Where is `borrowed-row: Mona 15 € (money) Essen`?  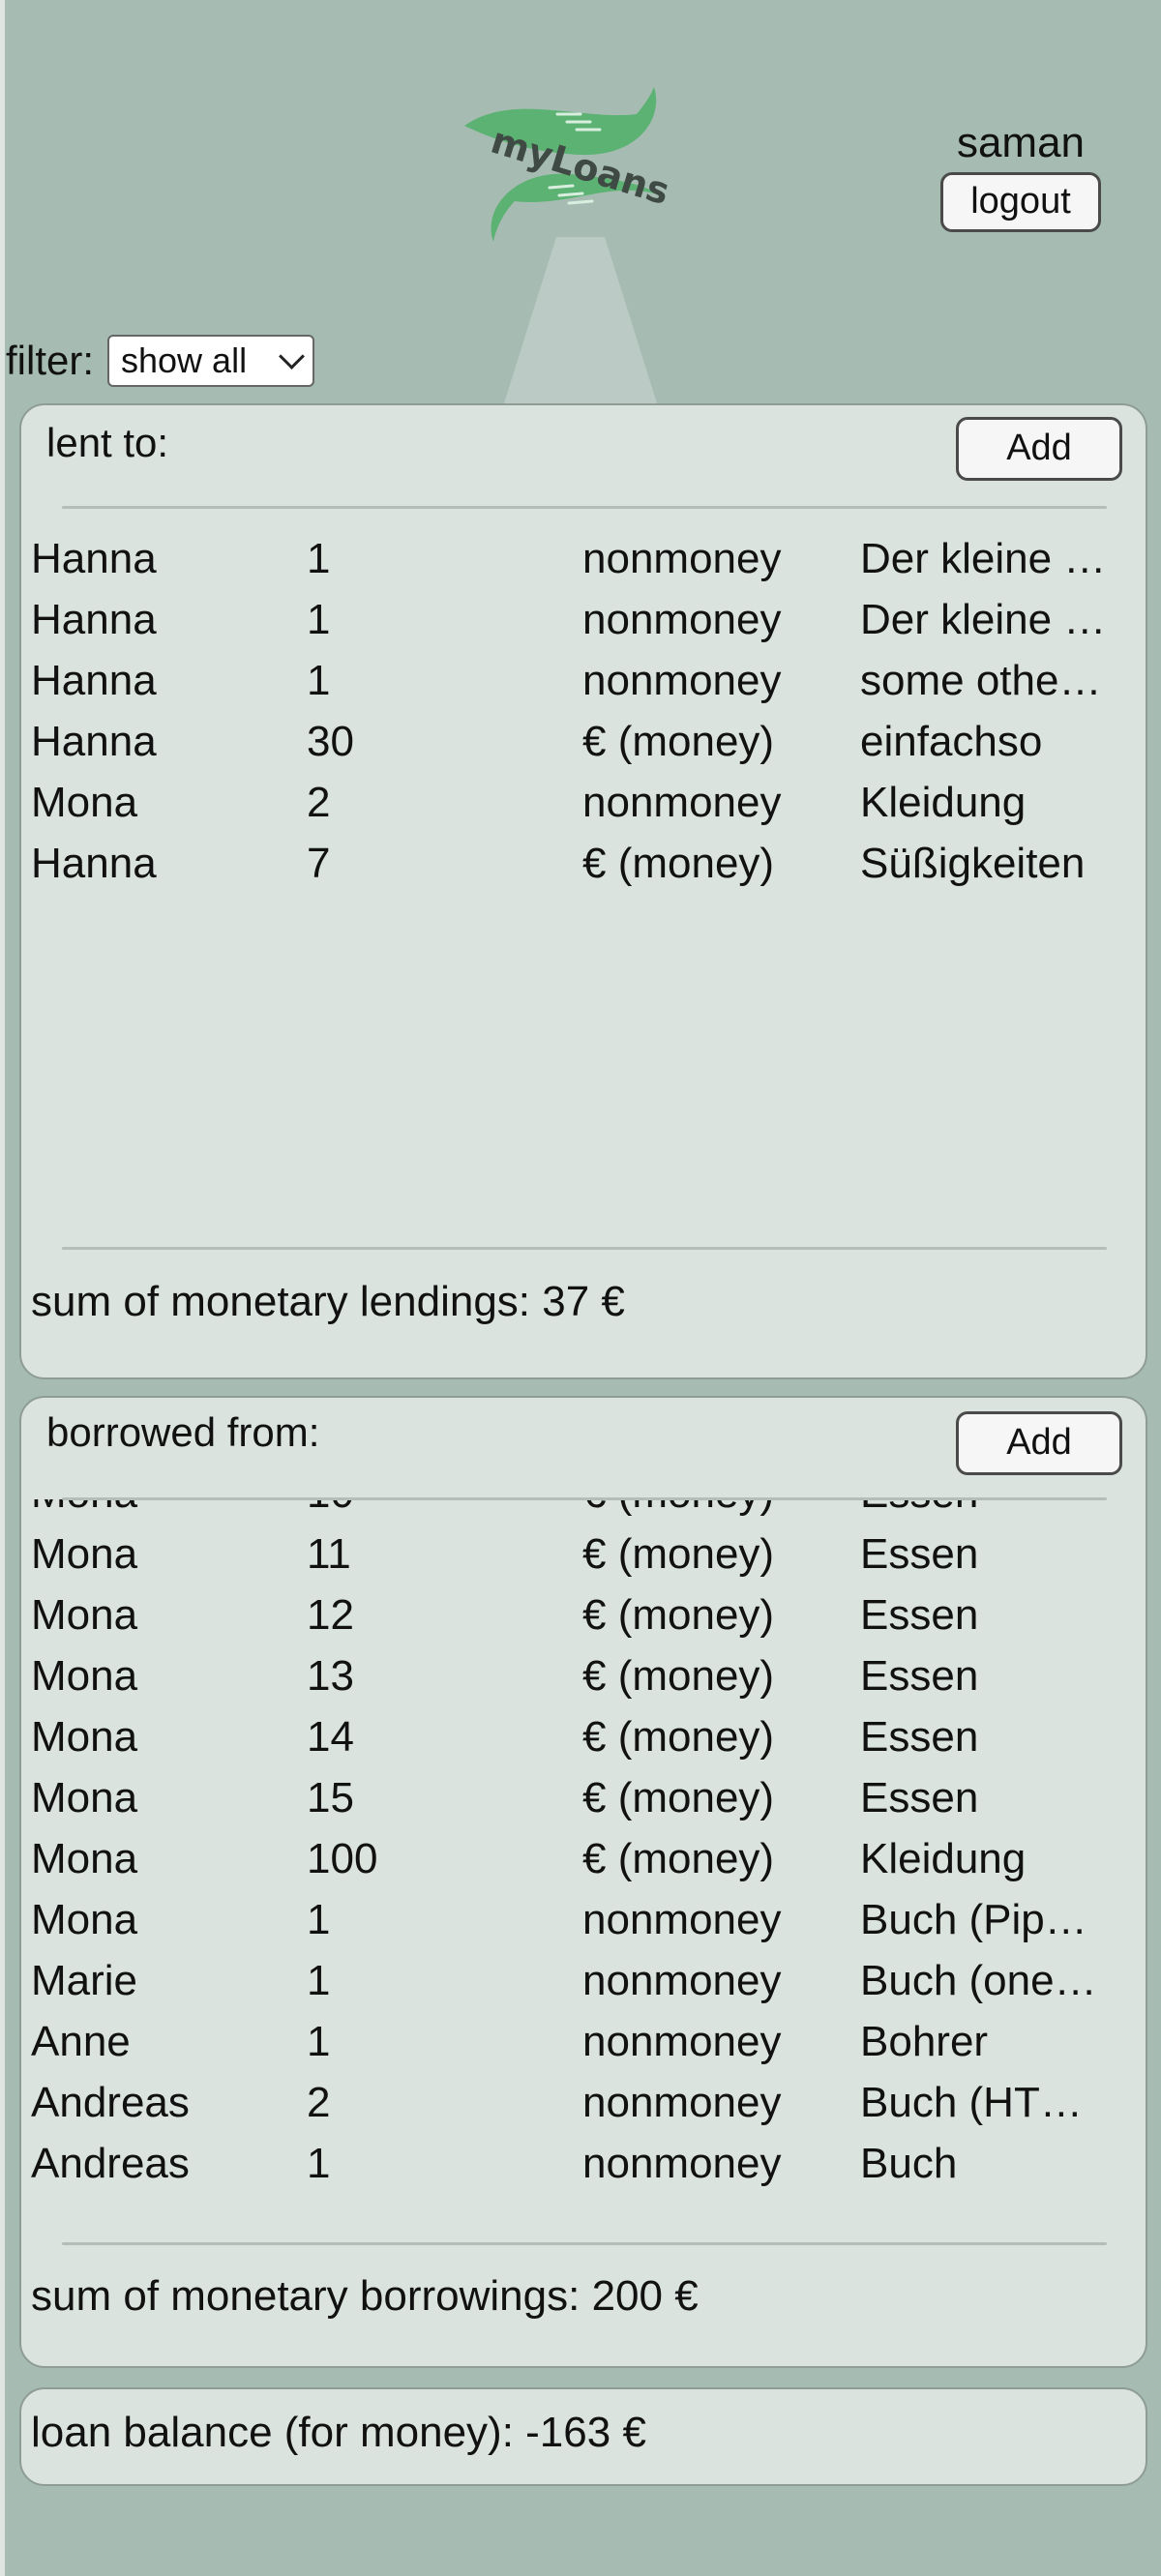 borrowed-row: Mona 15 € (money) Essen is located at coordinates (584, 1797).